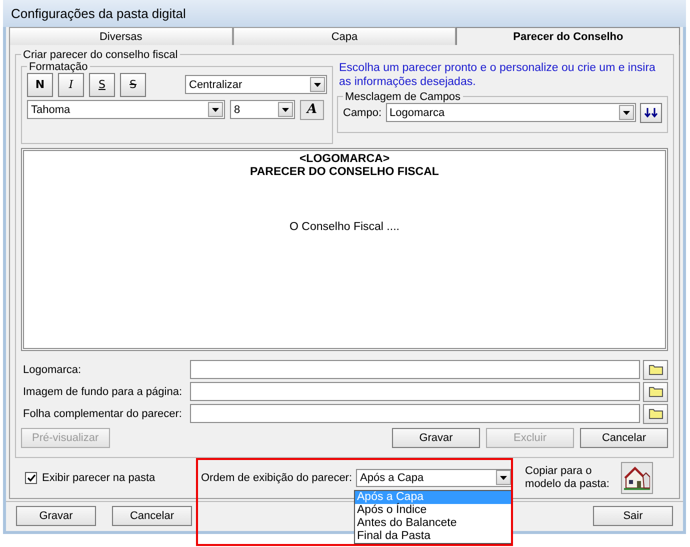 The image size is (690, 547). I want to click on footer-button: Cancelar, so click(152, 516).